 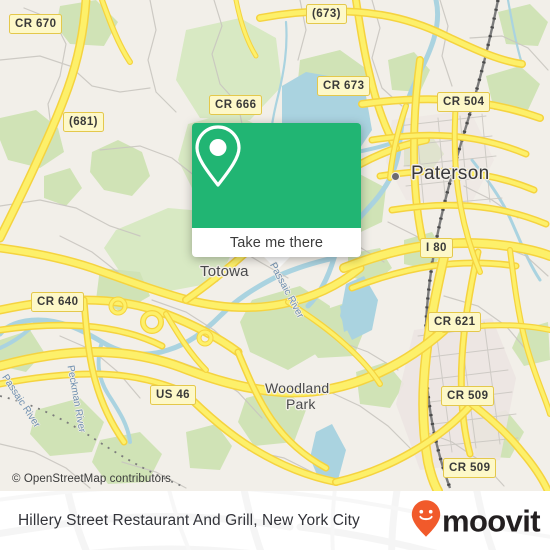 What do you see at coordinates (236, 105) in the screenshot?
I see `road-shield-cr-666: CR 666` at bounding box center [236, 105].